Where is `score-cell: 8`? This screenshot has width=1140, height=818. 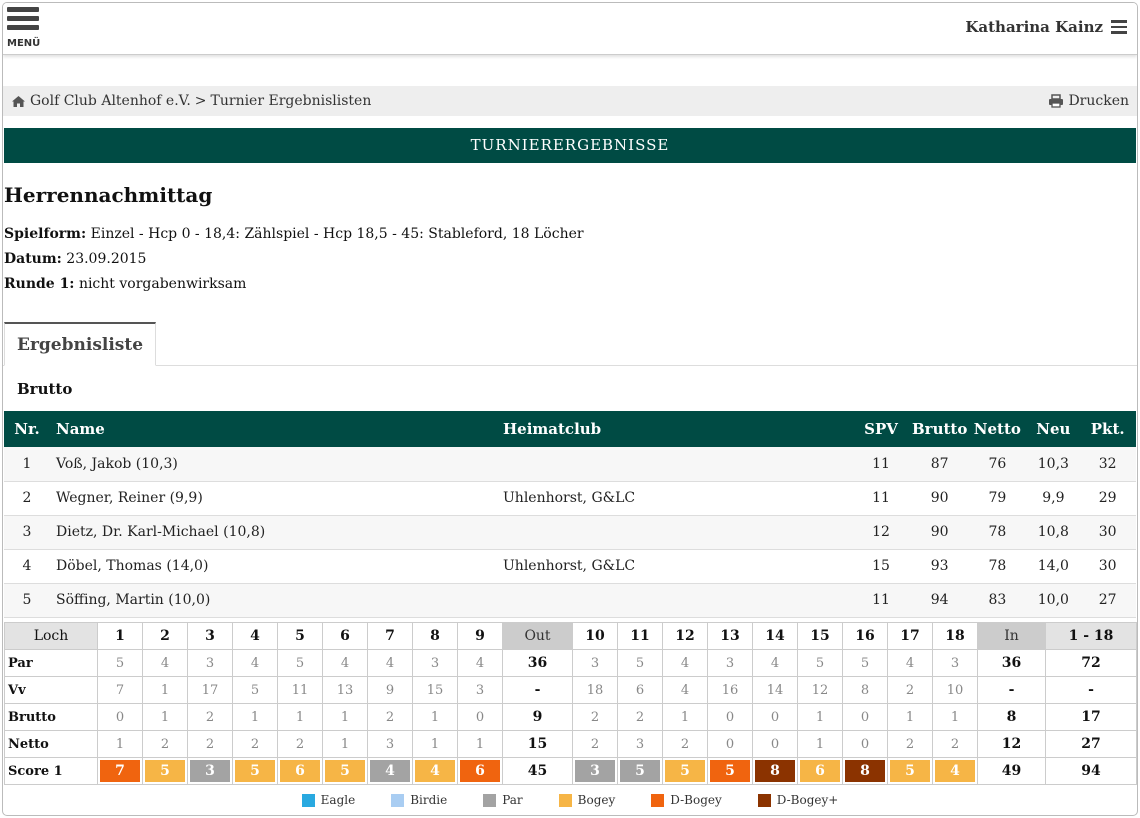 score-cell: 8 is located at coordinates (775, 771).